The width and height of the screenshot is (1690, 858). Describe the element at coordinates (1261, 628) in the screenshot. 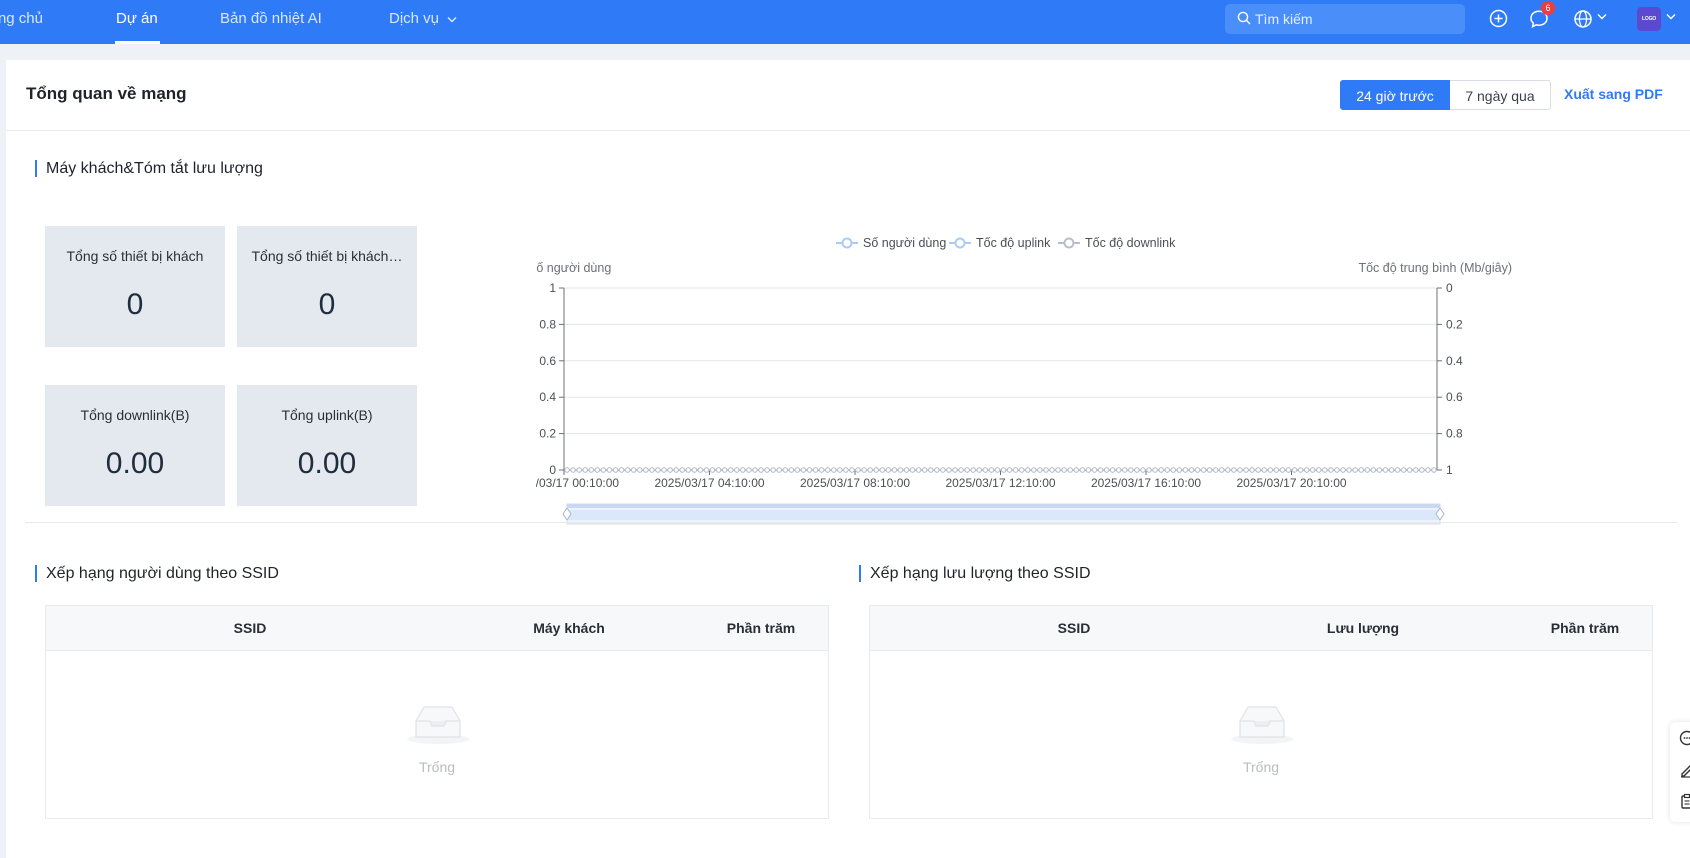

I see `table-header: SSID Lưu lượng Phần trăm` at that location.